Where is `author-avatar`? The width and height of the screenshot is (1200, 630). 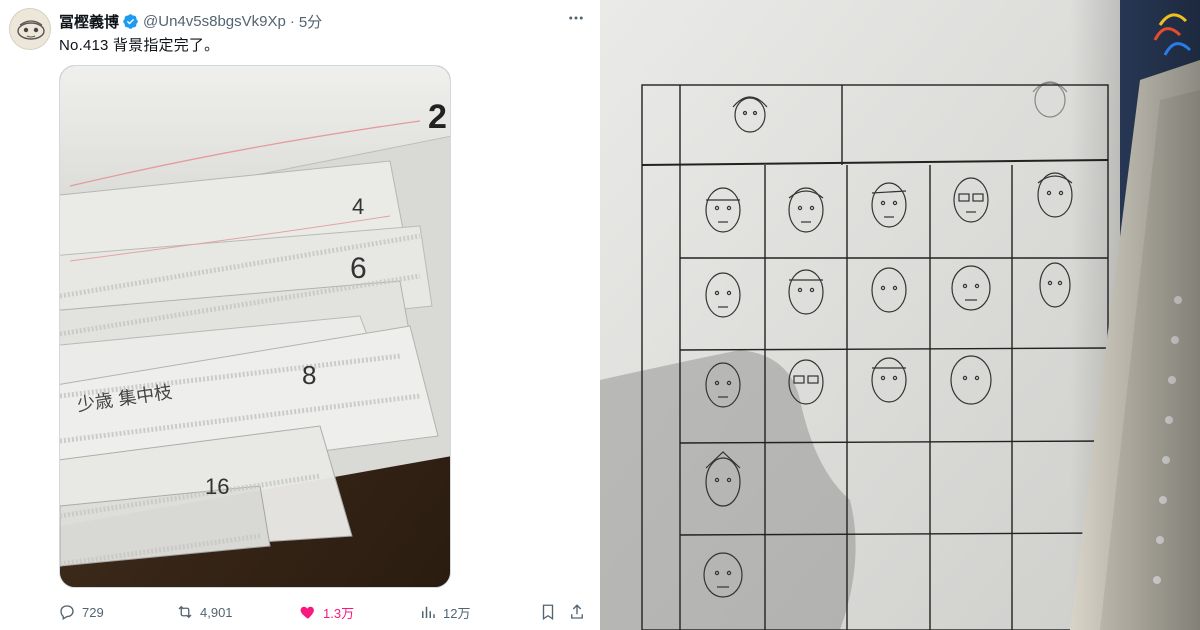
author-avatar is located at coordinates (30, 29).